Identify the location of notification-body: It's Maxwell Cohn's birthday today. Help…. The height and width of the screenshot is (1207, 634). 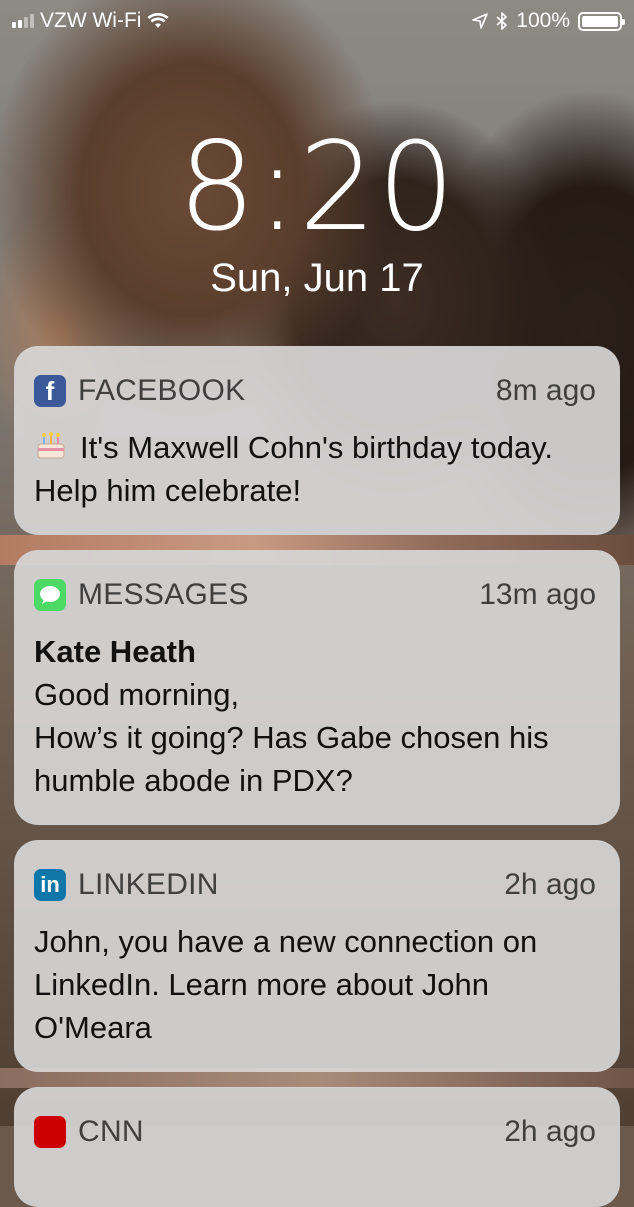
(315, 469).